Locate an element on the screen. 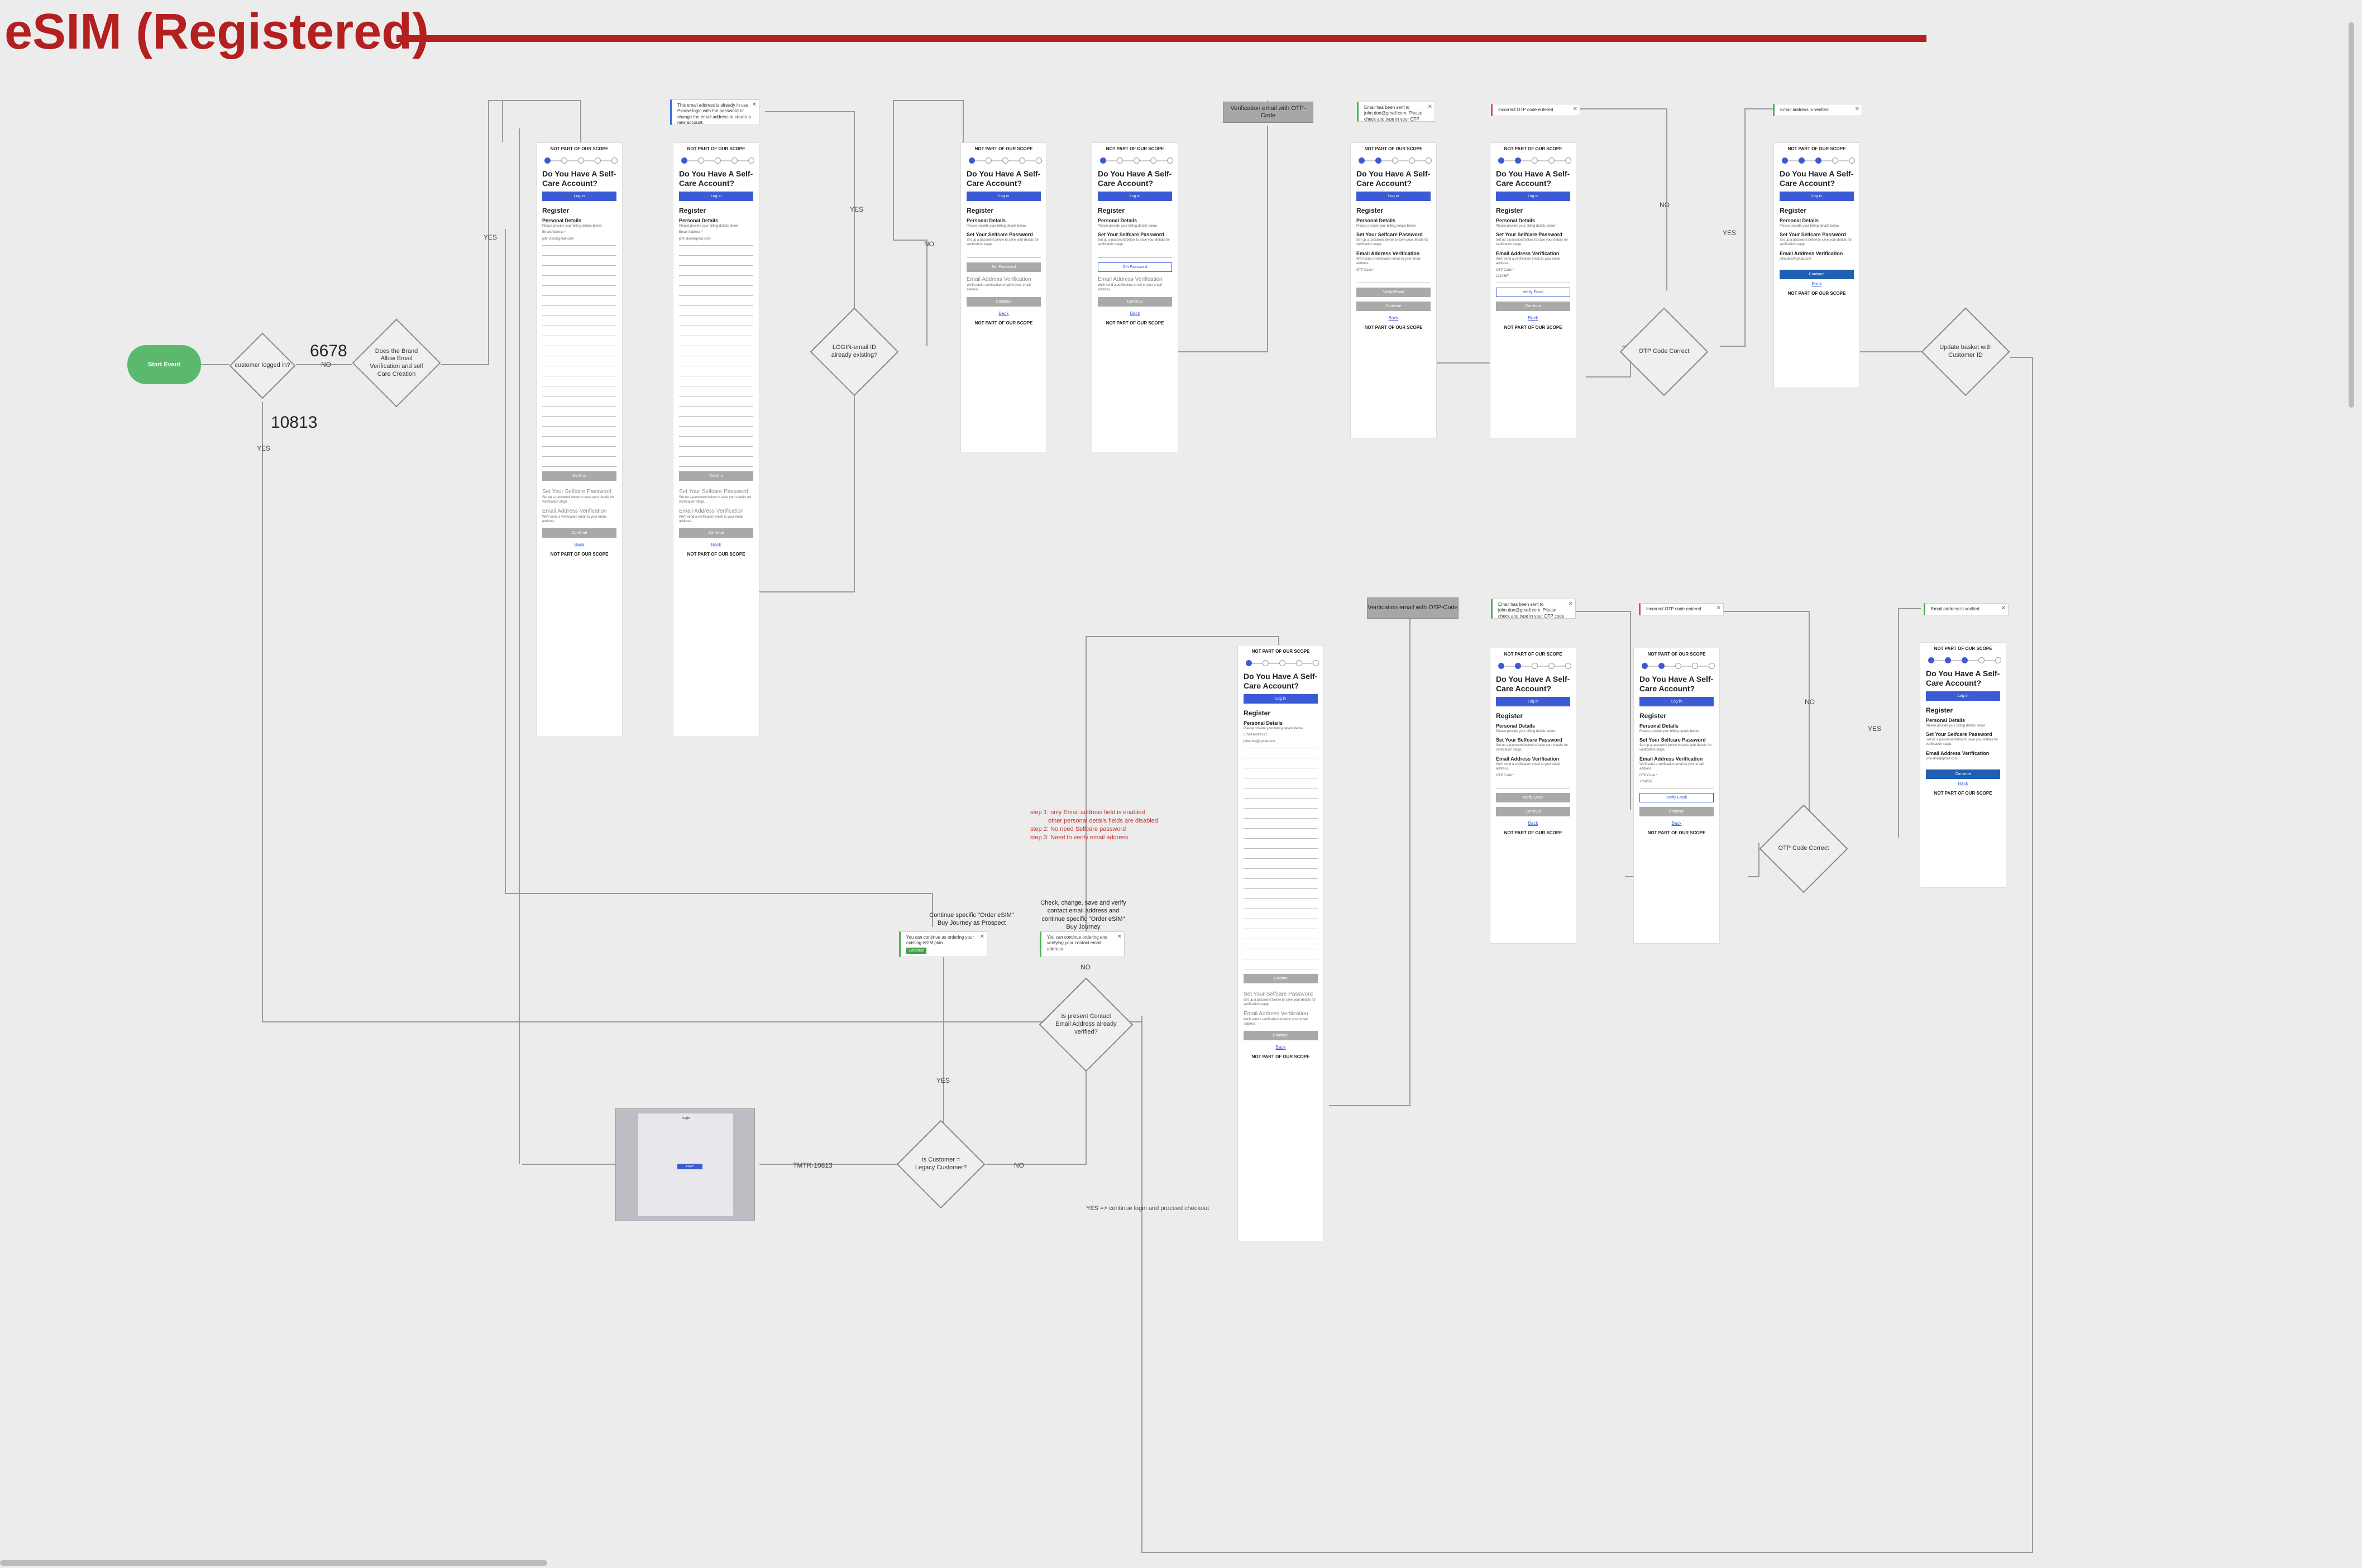 The height and width of the screenshot is (1568, 2362). confirm-button: Confirm is located at coordinates (579, 476).